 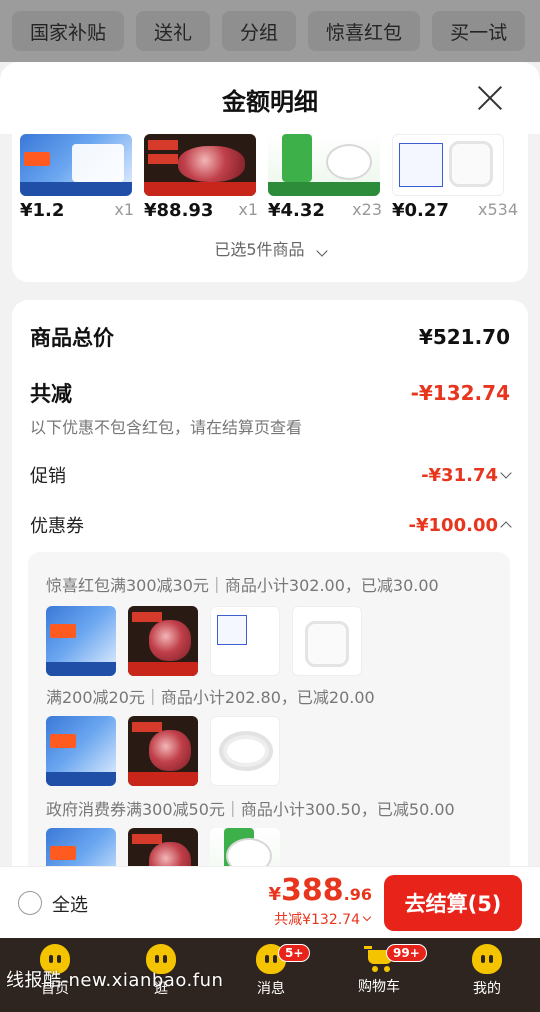 I want to click on message-badge: 5+, so click(x=294, y=953).